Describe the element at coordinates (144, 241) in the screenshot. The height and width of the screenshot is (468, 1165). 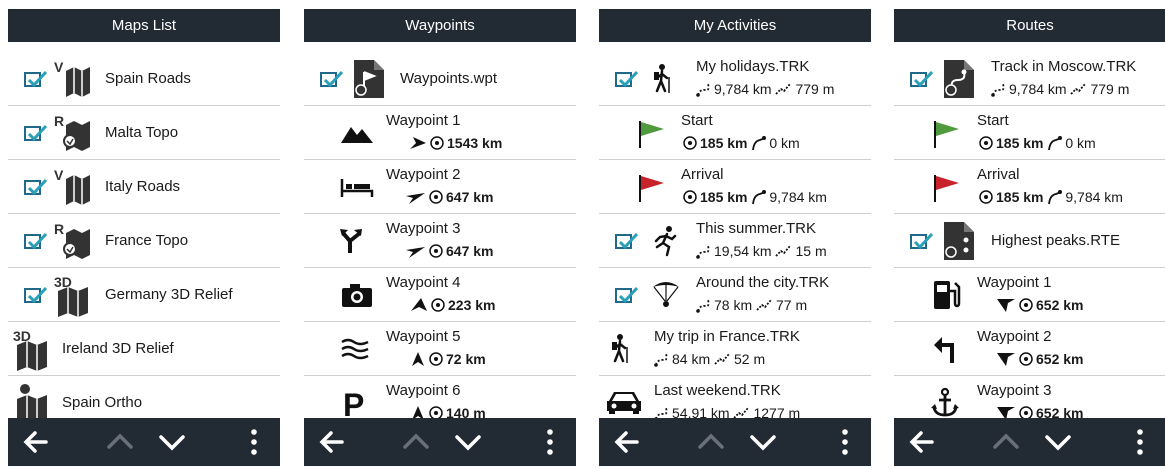
I see `map-item: R France Topo` at that location.